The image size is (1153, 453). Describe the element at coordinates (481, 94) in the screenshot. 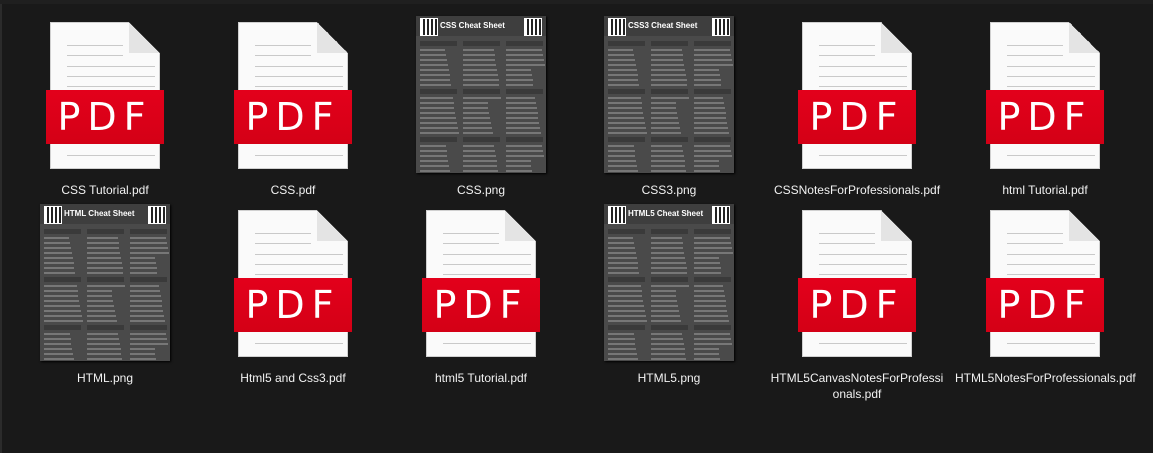

I see `image-thumbnail: CSS Cheat Sheet` at that location.